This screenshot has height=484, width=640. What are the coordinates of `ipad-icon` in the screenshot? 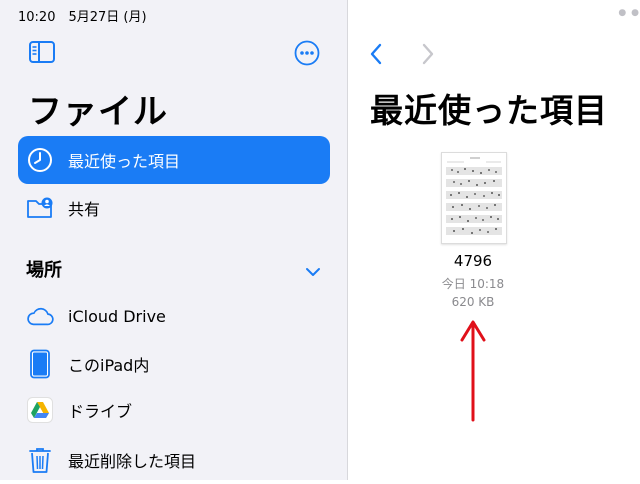 It's located at (40, 364).